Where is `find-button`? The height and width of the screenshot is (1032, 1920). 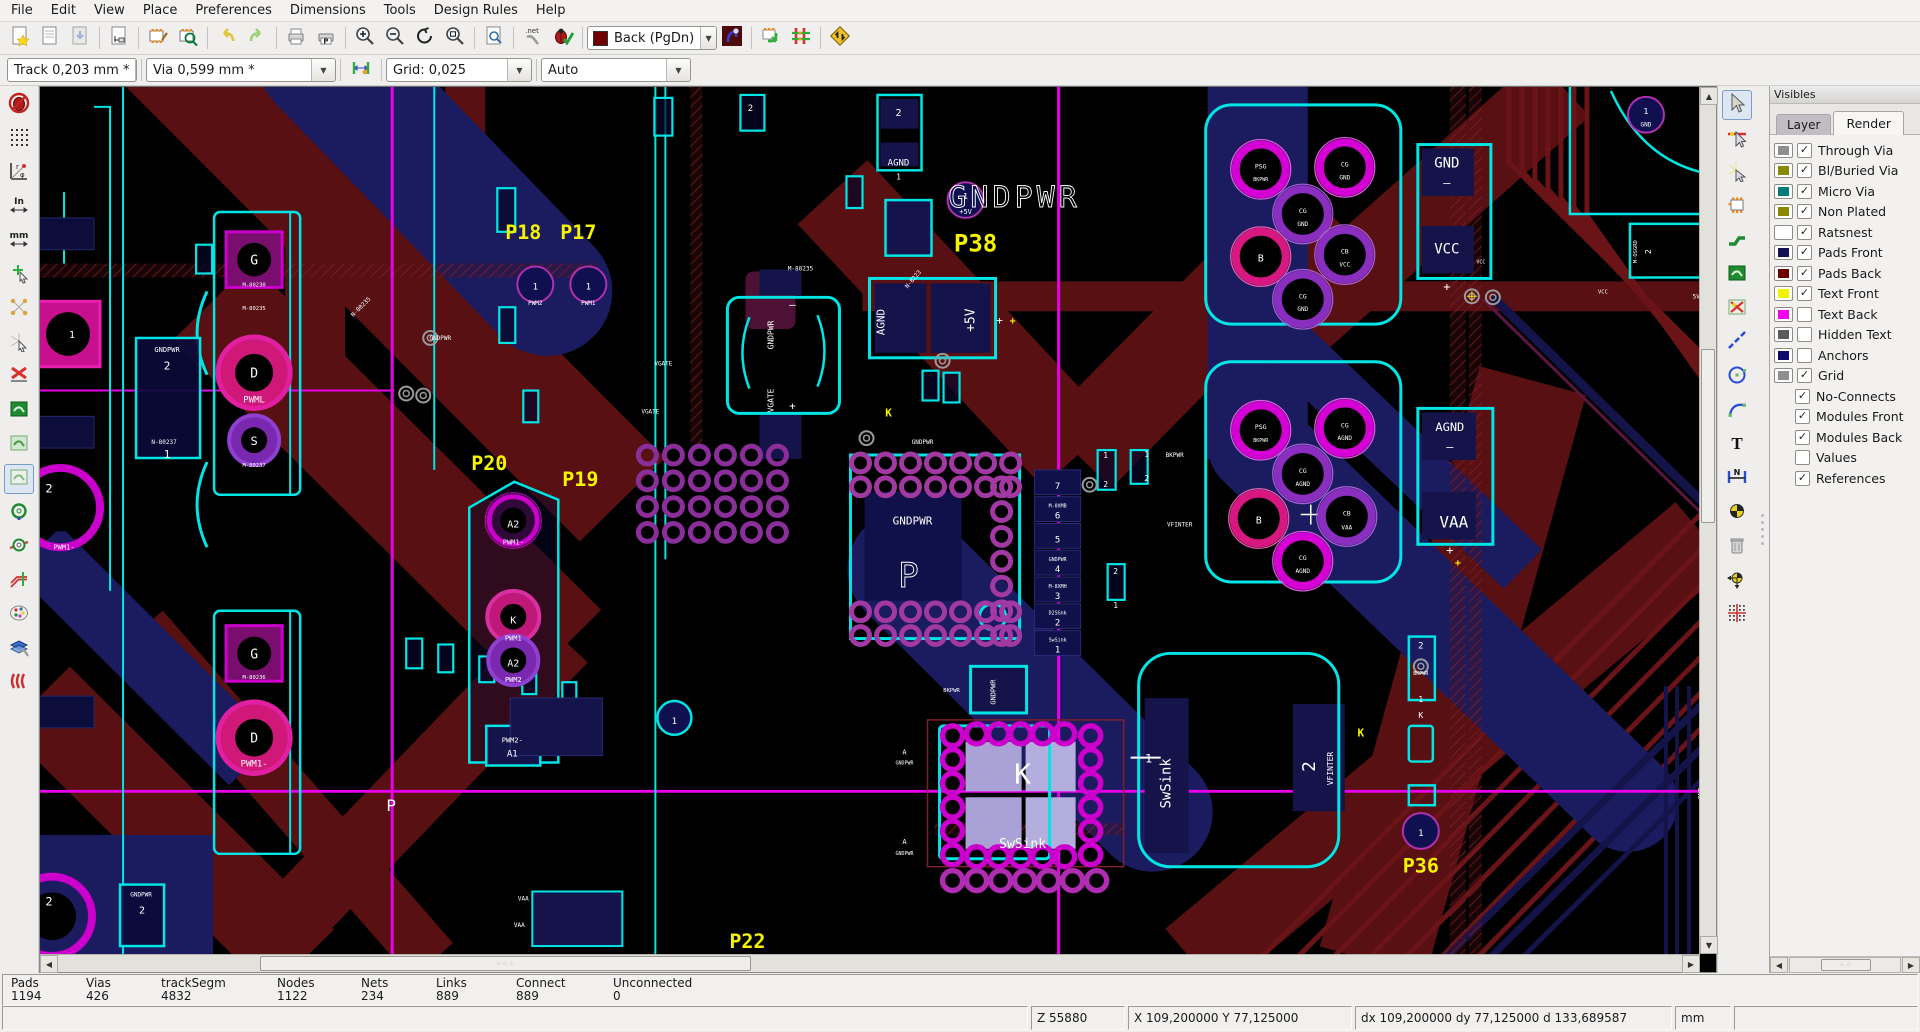 find-button is located at coordinates (494, 38).